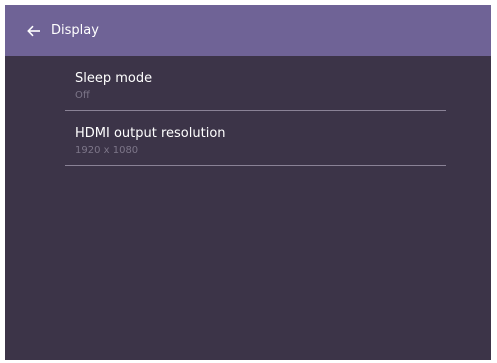  What do you see at coordinates (150, 133) in the screenshot?
I see `hdmi-output-resolution-label: HDMI output resolution` at bounding box center [150, 133].